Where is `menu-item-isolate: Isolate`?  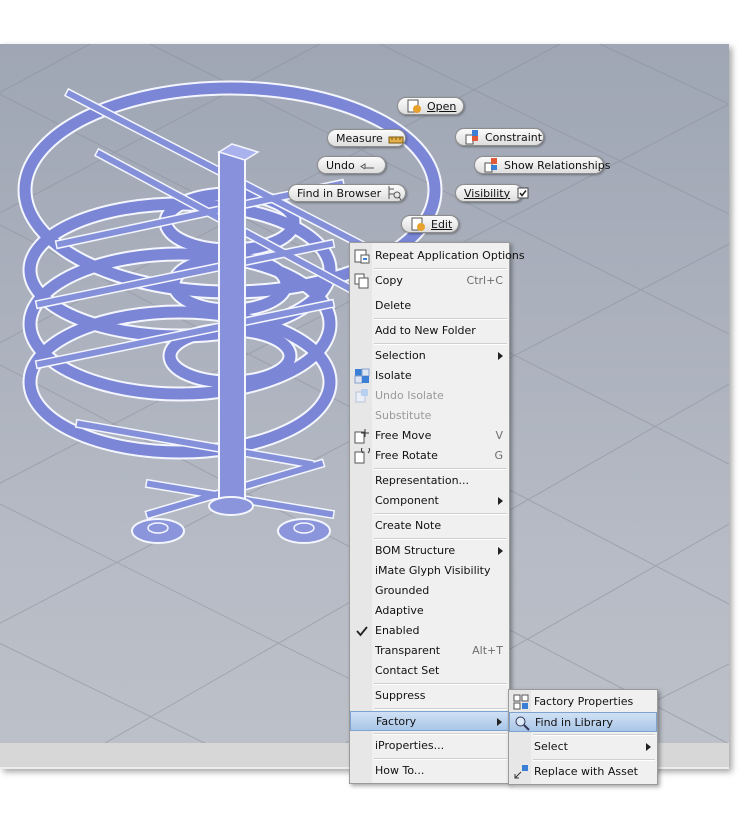
menu-item-isolate: Isolate is located at coordinates (429, 376).